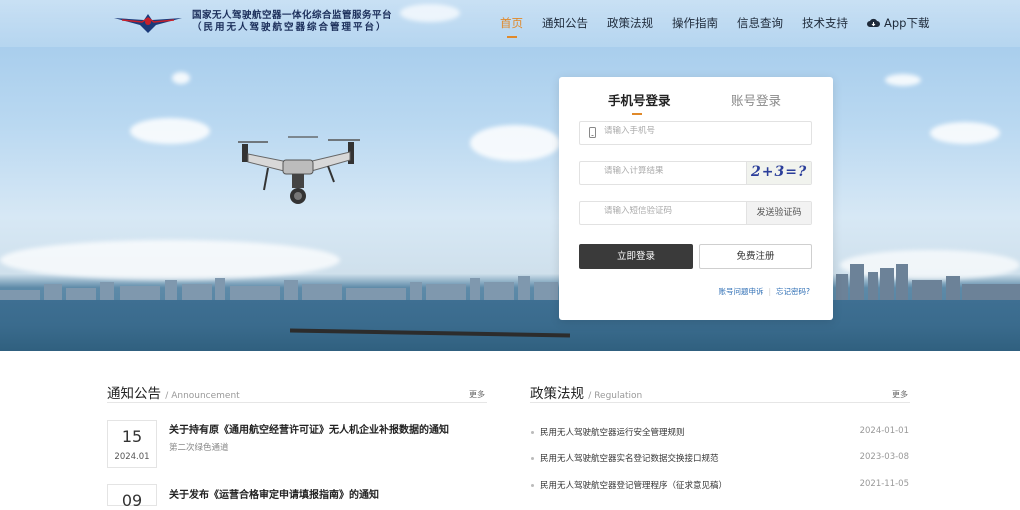 This screenshot has height=510, width=1020. I want to click on nav-guide: 操作指南, so click(695, 23).